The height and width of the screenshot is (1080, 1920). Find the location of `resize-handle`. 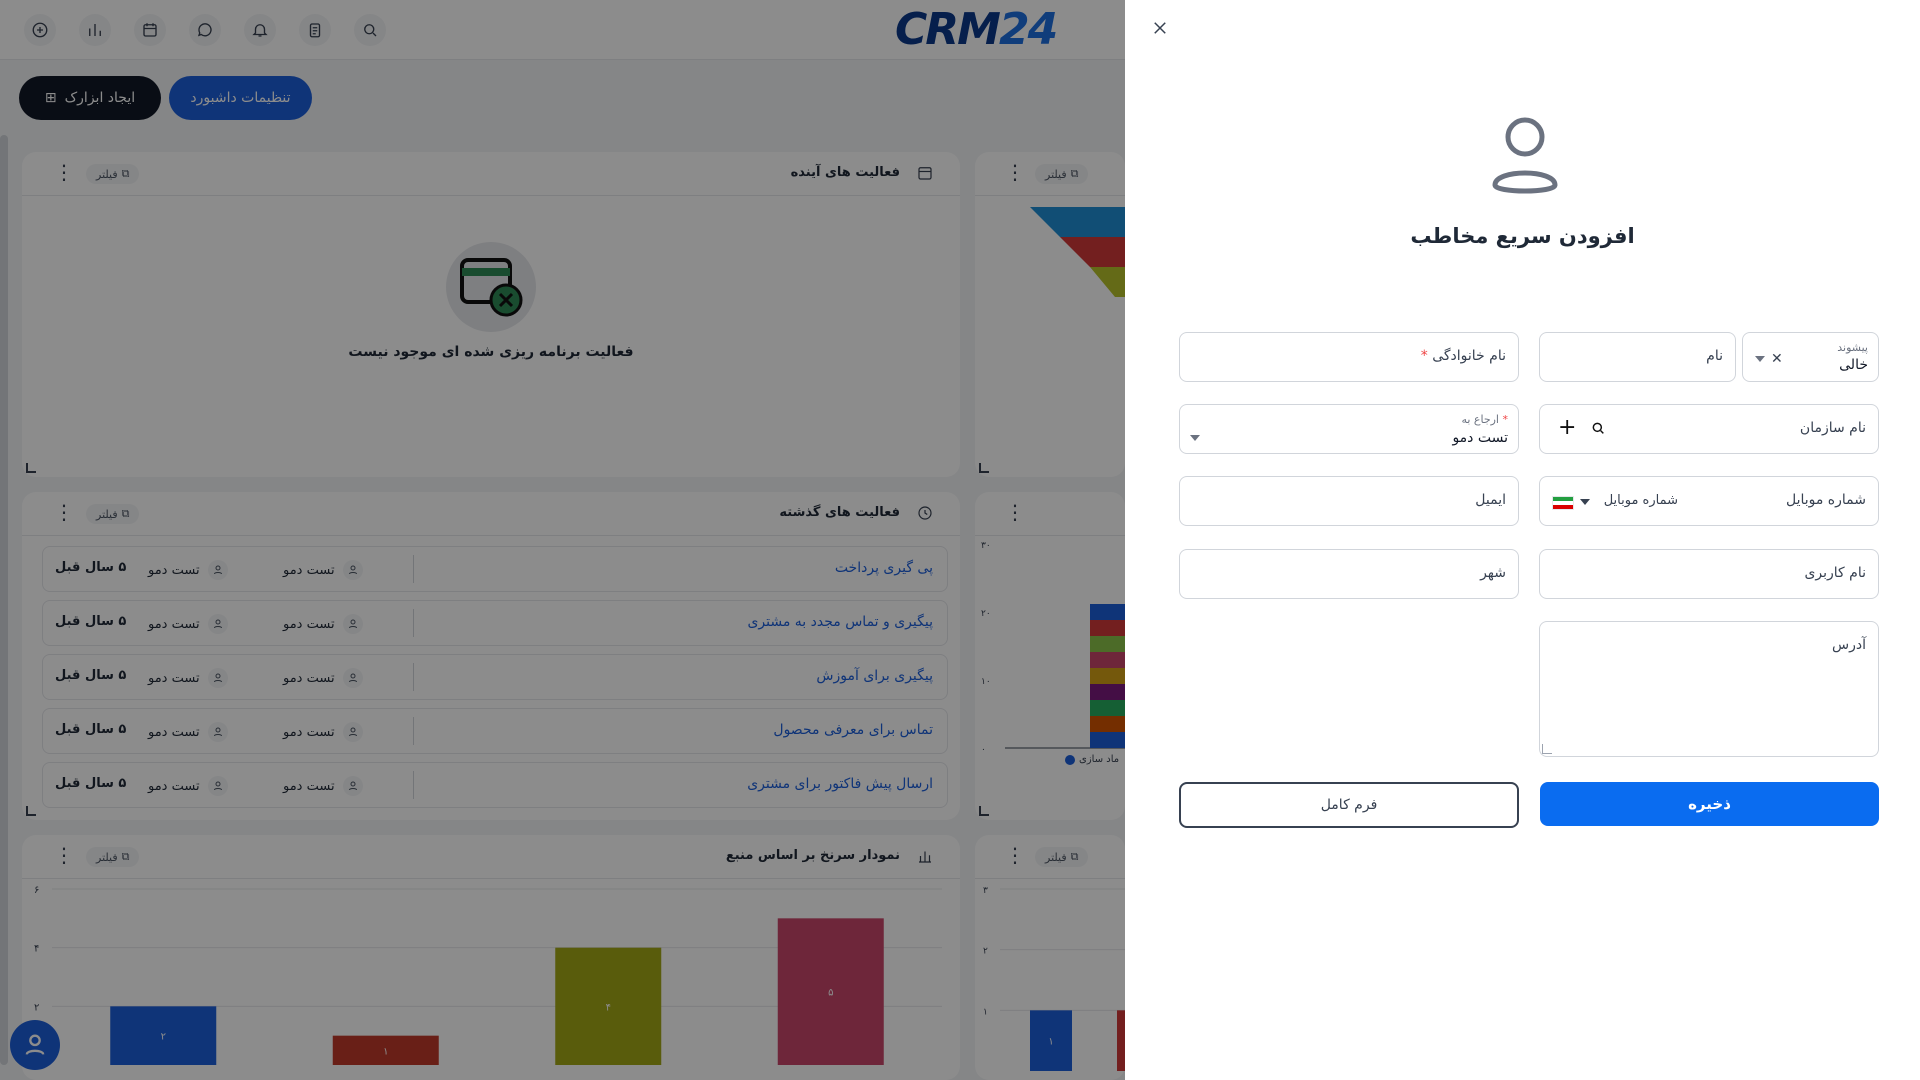

resize-handle is located at coordinates (1547, 749).